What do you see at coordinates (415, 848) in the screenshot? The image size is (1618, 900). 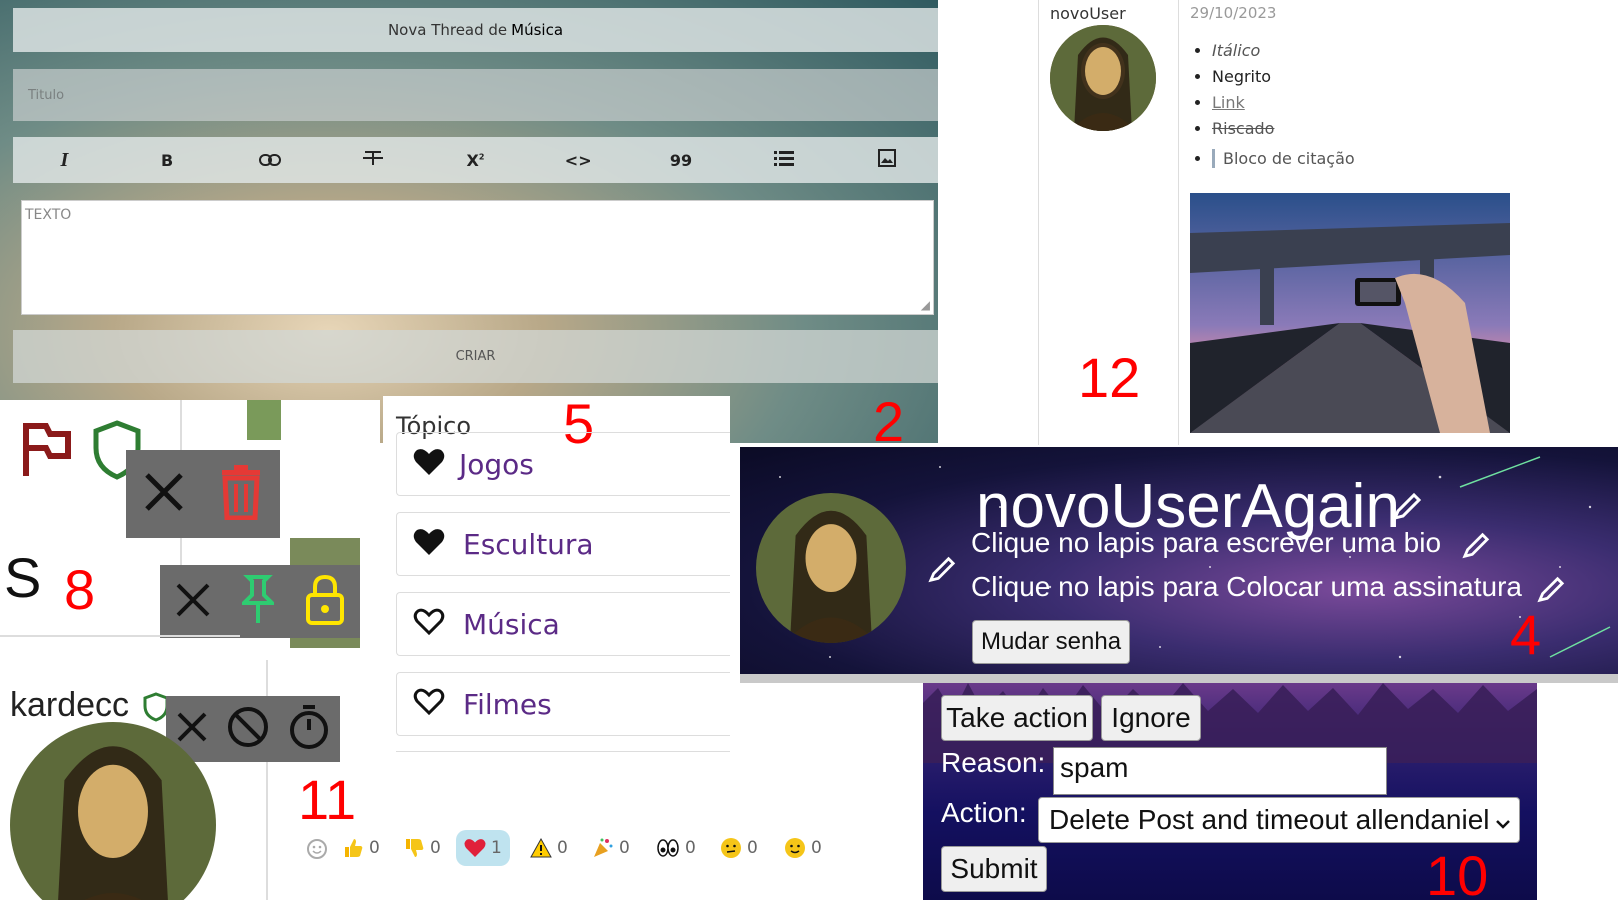 I see `thumbs-down-icon` at bounding box center [415, 848].